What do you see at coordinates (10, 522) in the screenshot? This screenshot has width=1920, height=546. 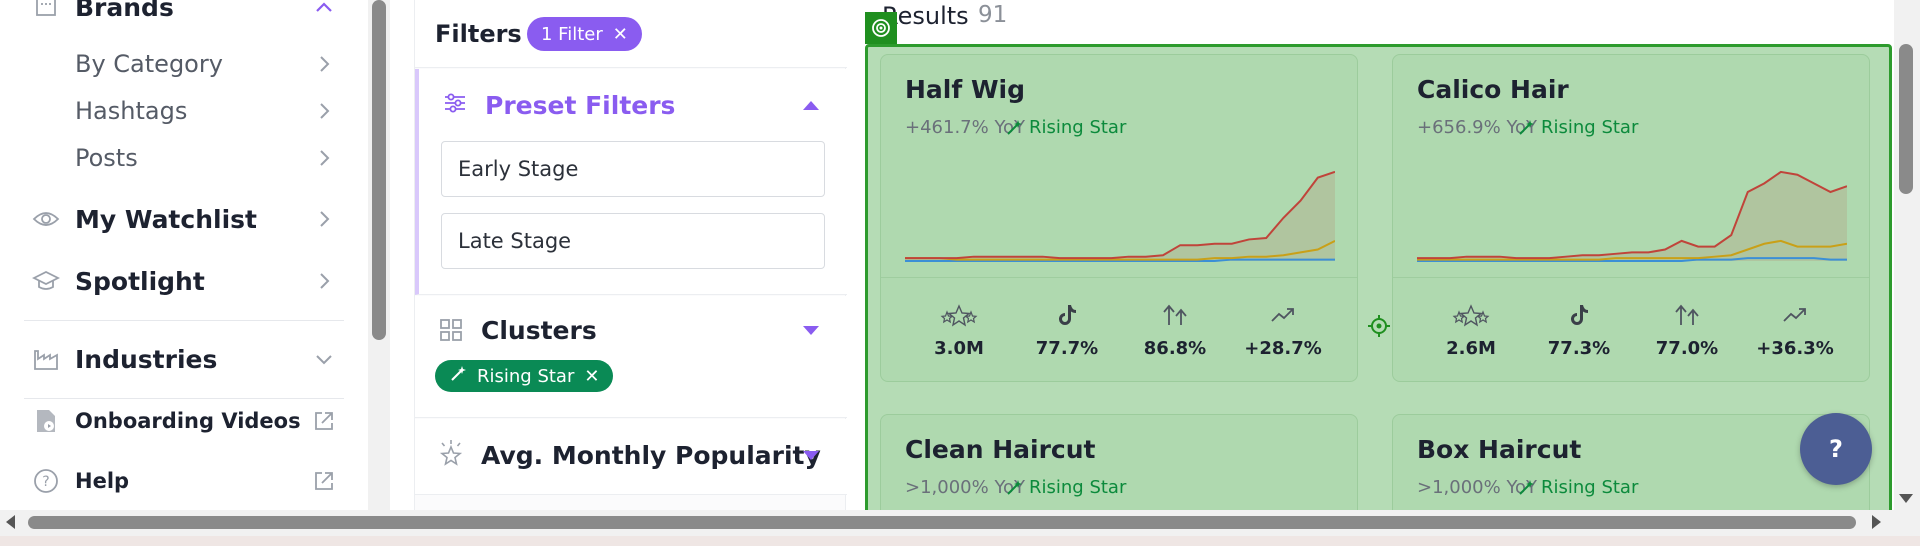 I see `scroll-left-arrow-icon` at bounding box center [10, 522].